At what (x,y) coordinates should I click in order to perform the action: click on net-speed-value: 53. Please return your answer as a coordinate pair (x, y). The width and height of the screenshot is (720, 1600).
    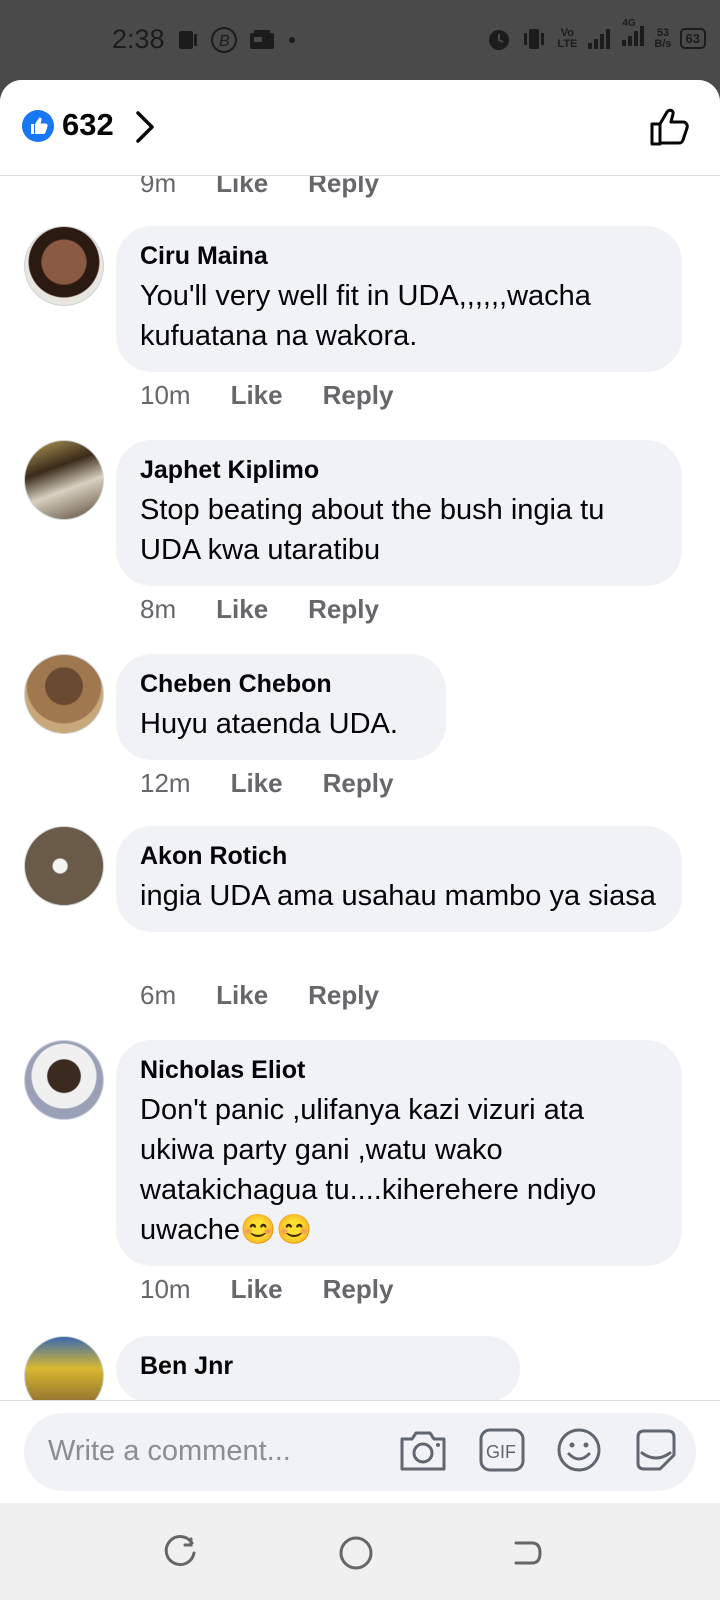
    Looking at the image, I should click on (663, 32).